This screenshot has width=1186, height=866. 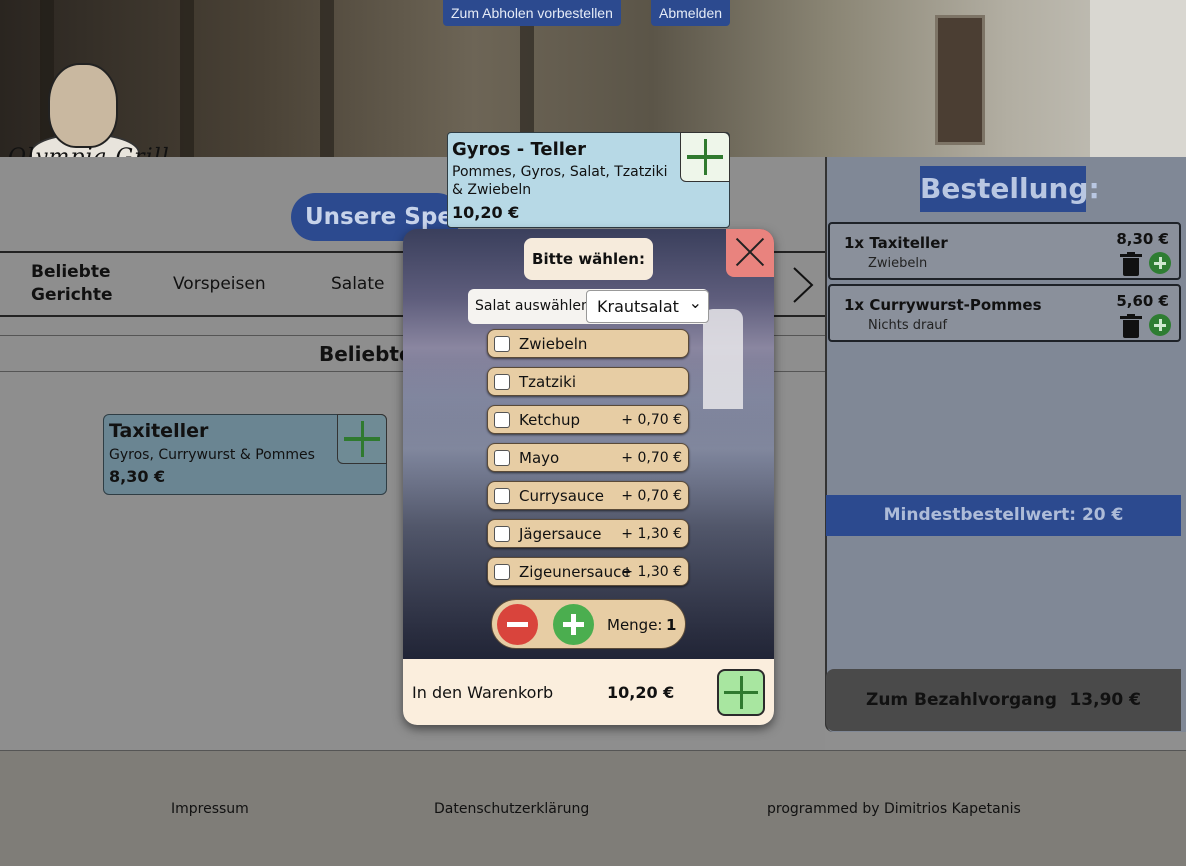 I want to click on dish-name: Taxiteller, so click(x=159, y=431).